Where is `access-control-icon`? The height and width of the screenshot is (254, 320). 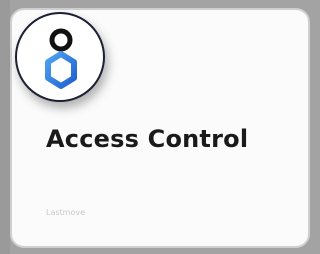
access-control-icon is located at coordinates (60, 57).